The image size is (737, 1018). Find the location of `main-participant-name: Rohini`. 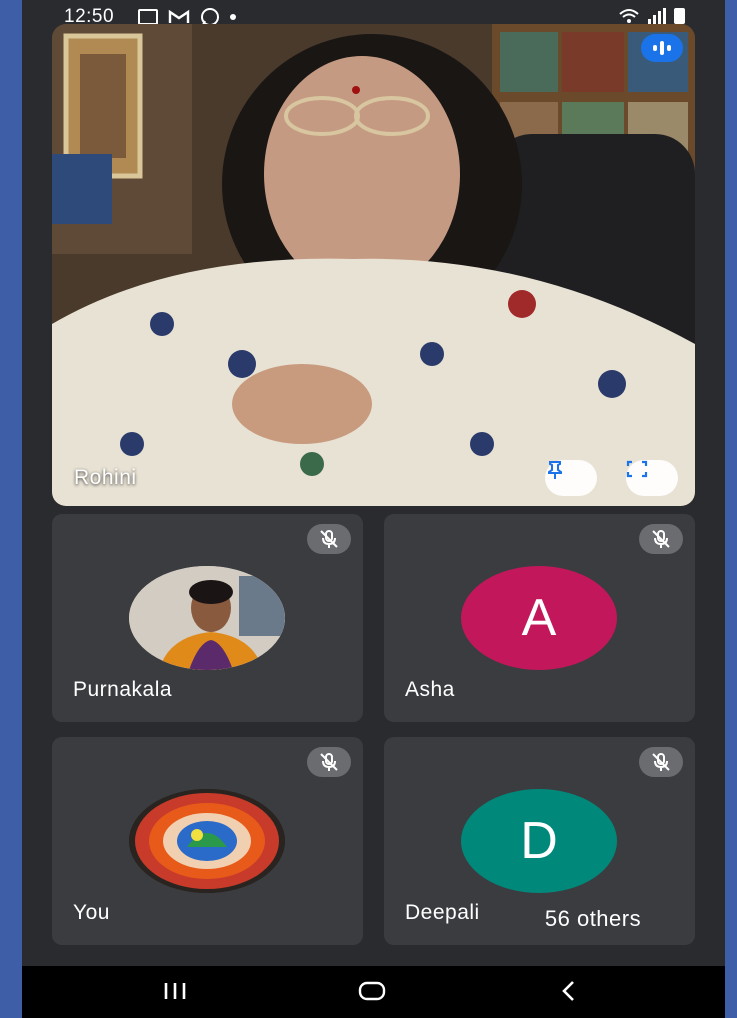

main-participant-name: Rohini is located at coordinates (105, 477).